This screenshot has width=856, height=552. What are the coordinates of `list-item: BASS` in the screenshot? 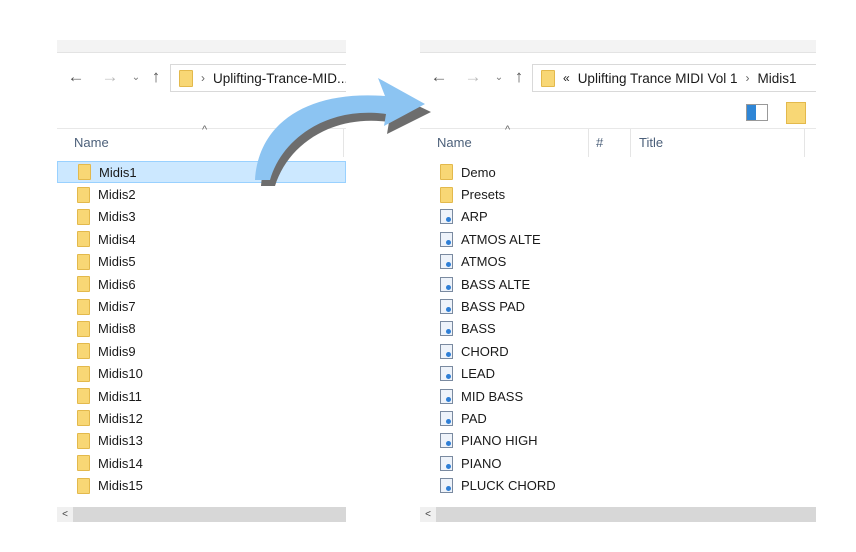 It's located at (618, 329).